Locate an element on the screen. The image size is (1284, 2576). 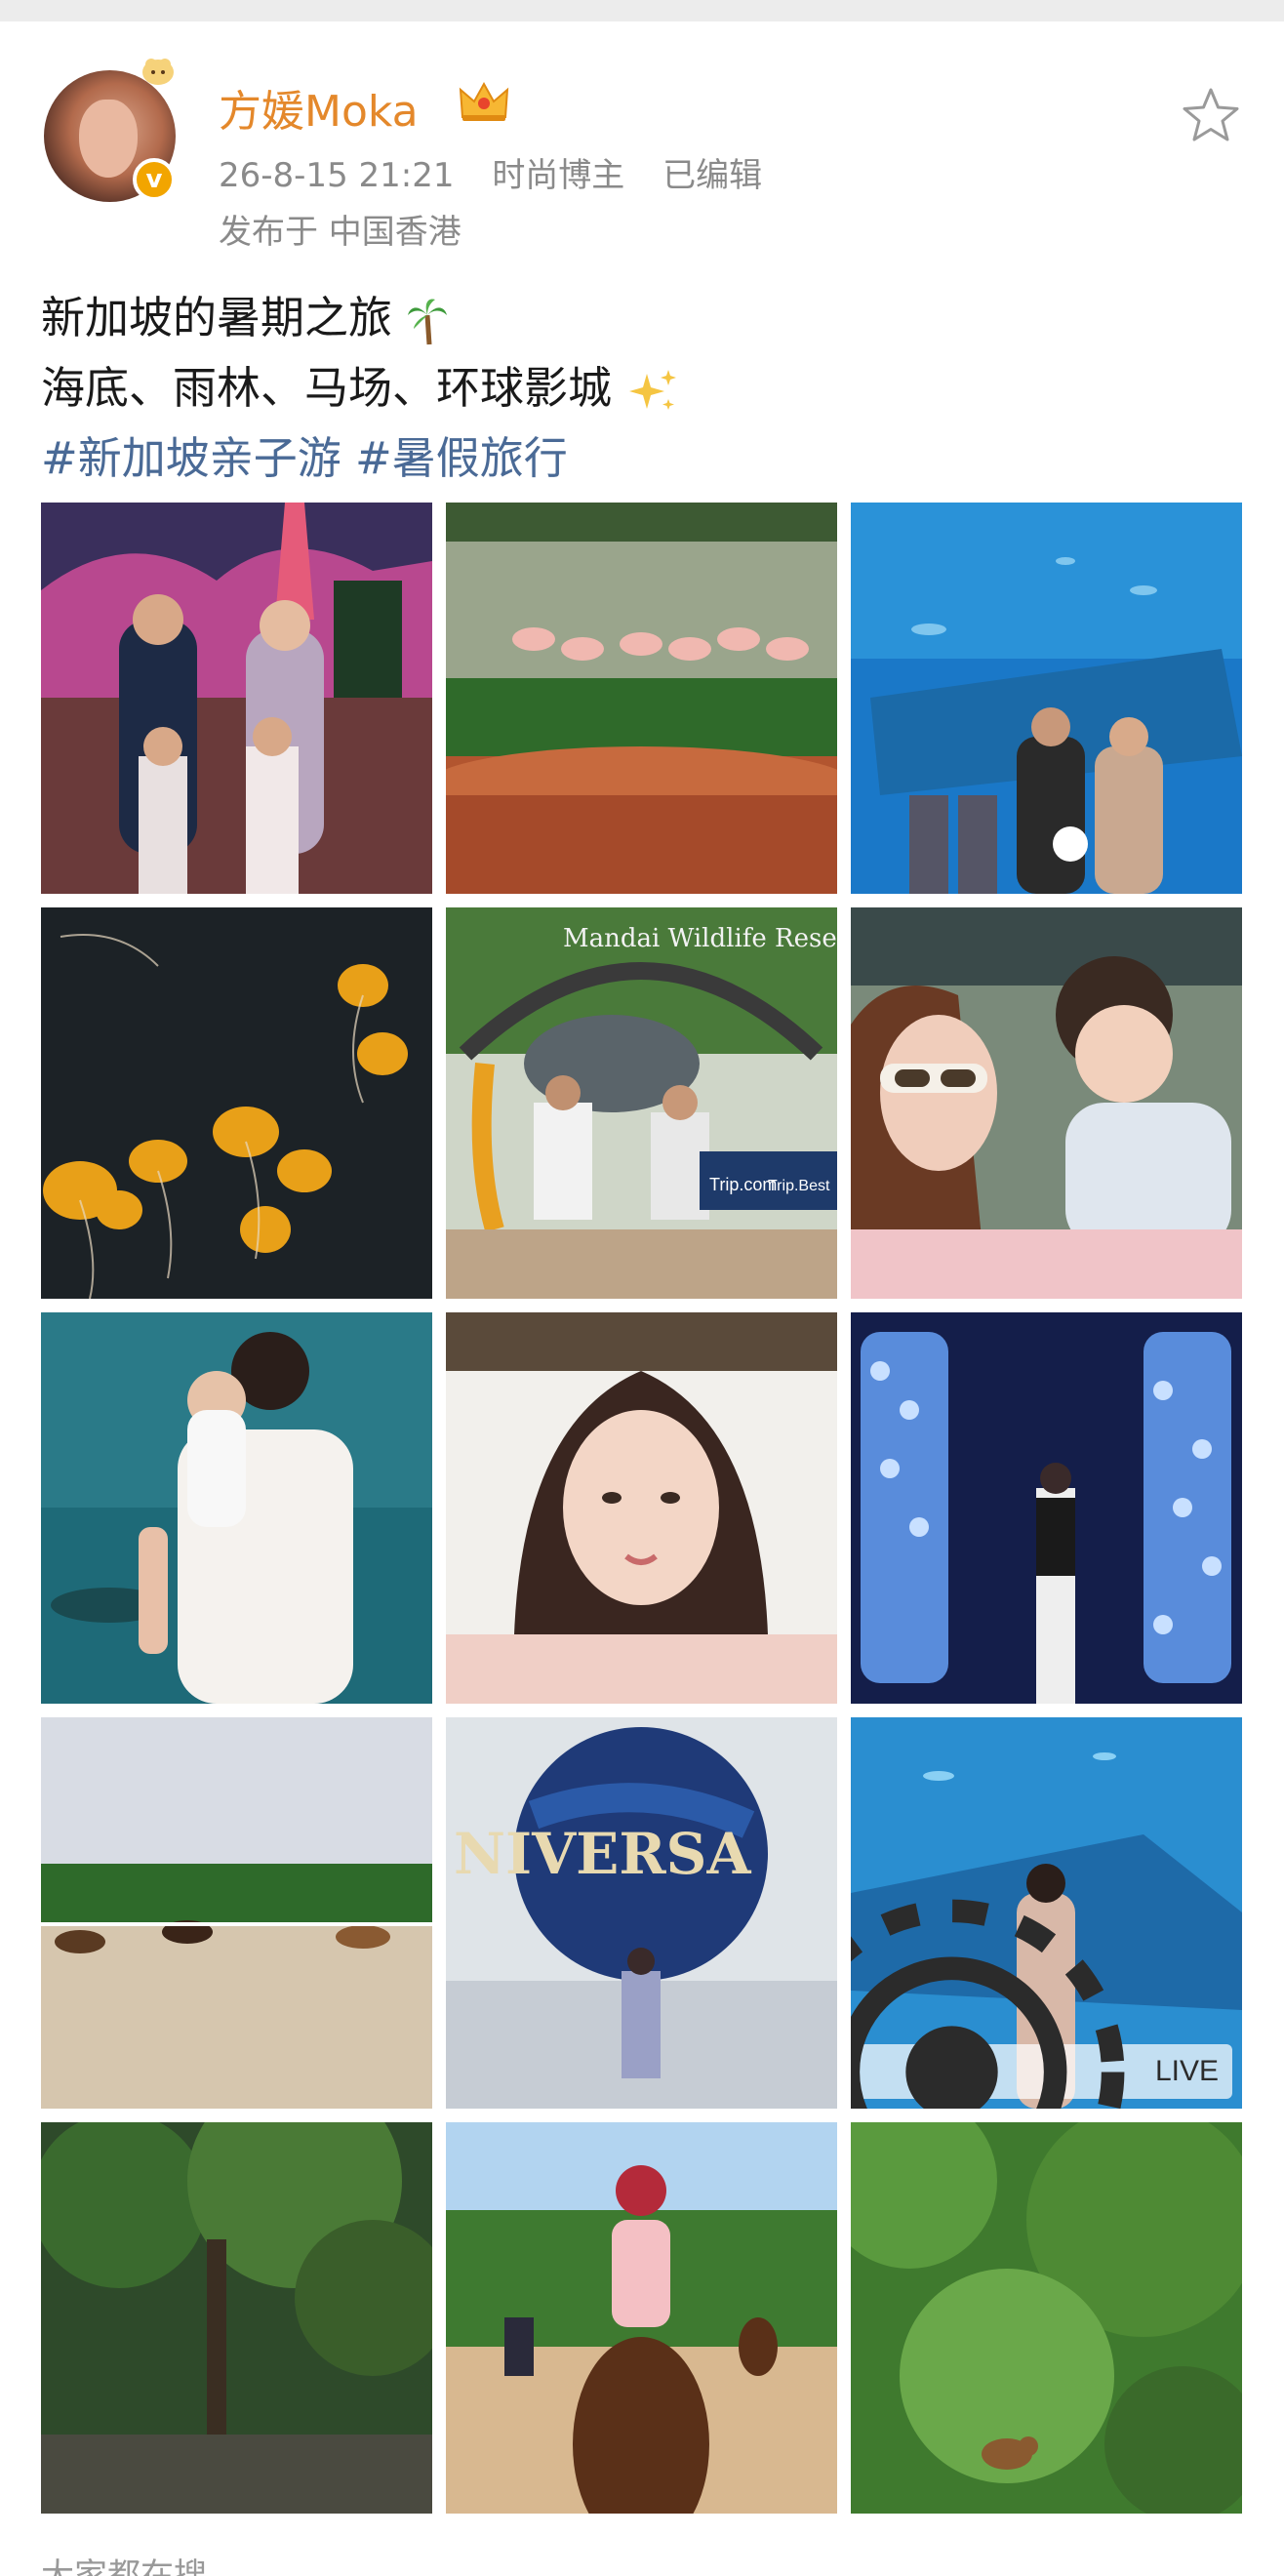
photo-tile-portrait-selfie is located at coordinates (641, 1508).